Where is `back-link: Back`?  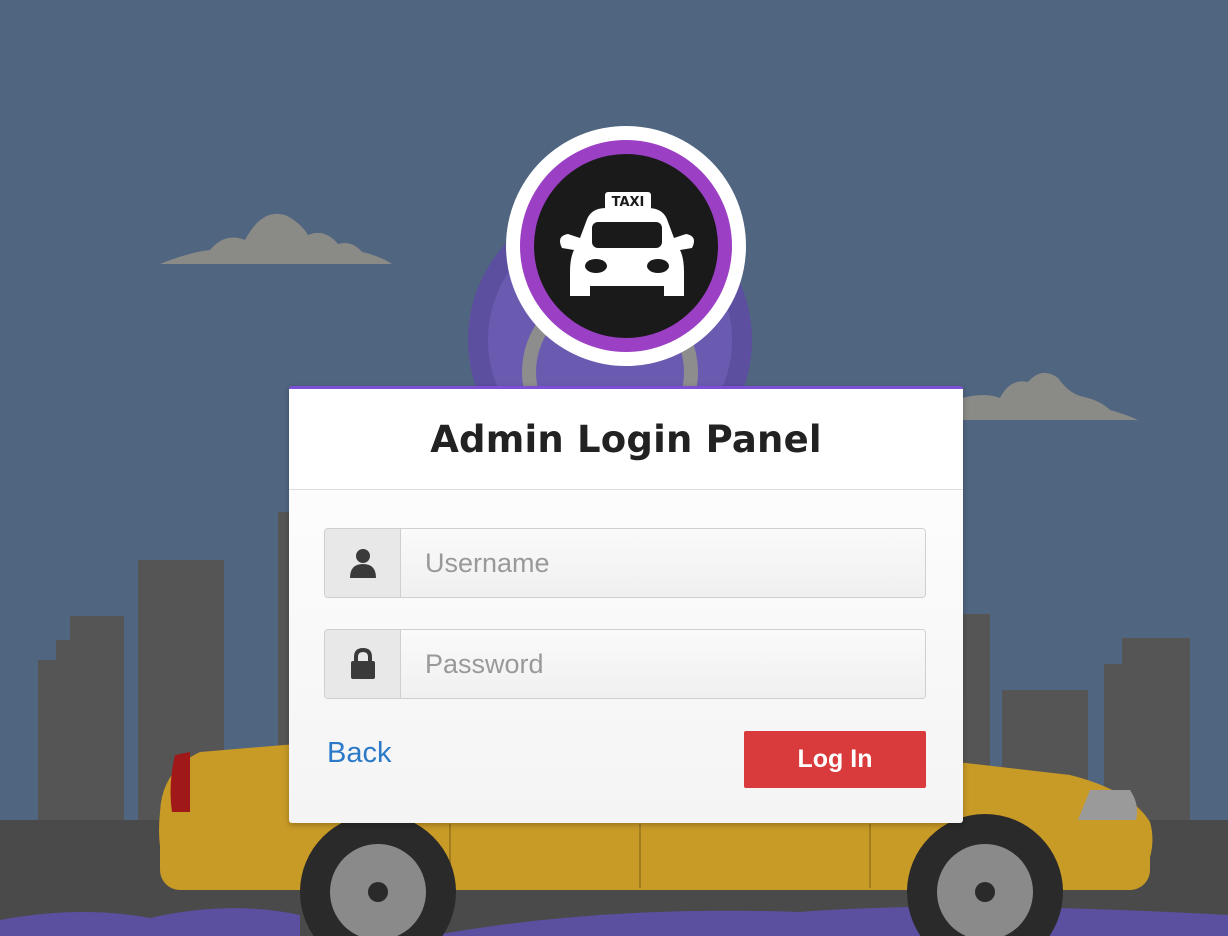
back-link: Back is located at coordinates (359, 753).